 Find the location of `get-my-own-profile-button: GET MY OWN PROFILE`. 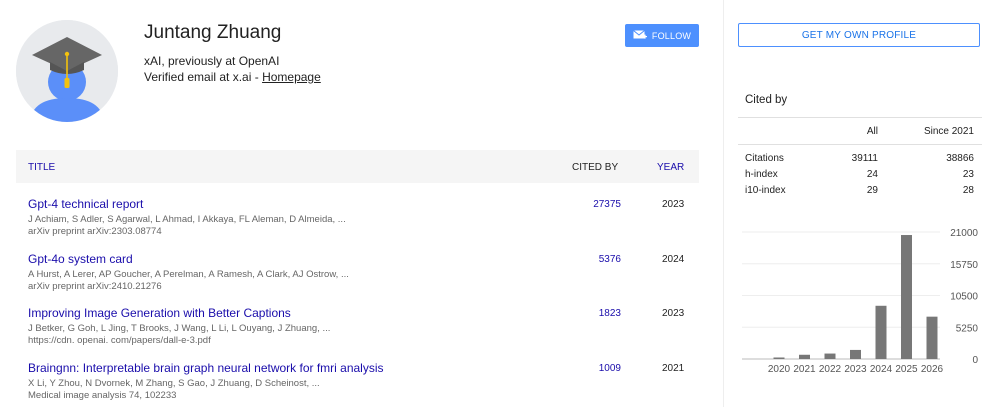

get-my-own-profile-button: GET MY OWN PROFILE is located at coordinates (859, 35).